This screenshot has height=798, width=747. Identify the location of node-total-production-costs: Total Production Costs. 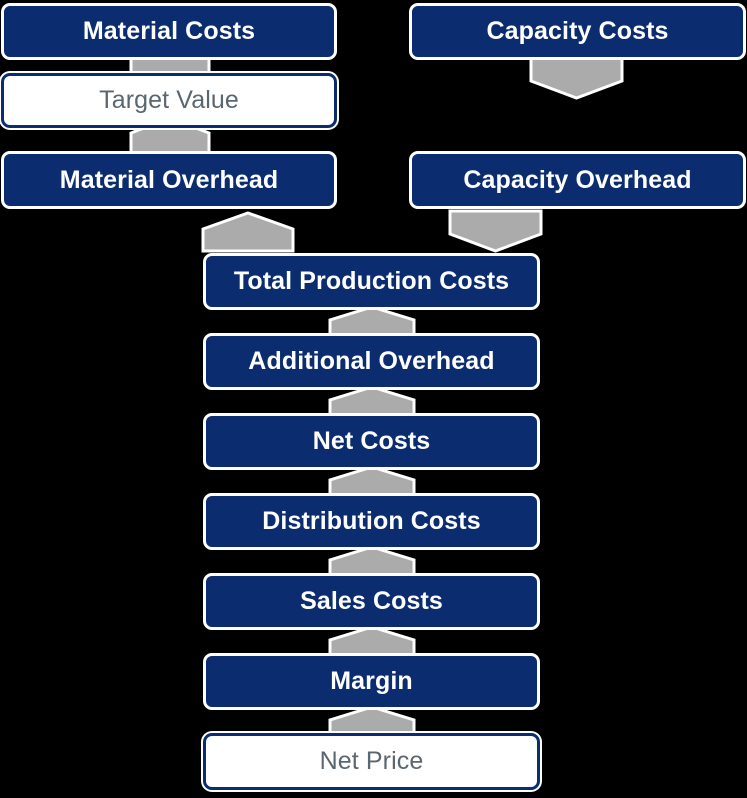
(371, 281).